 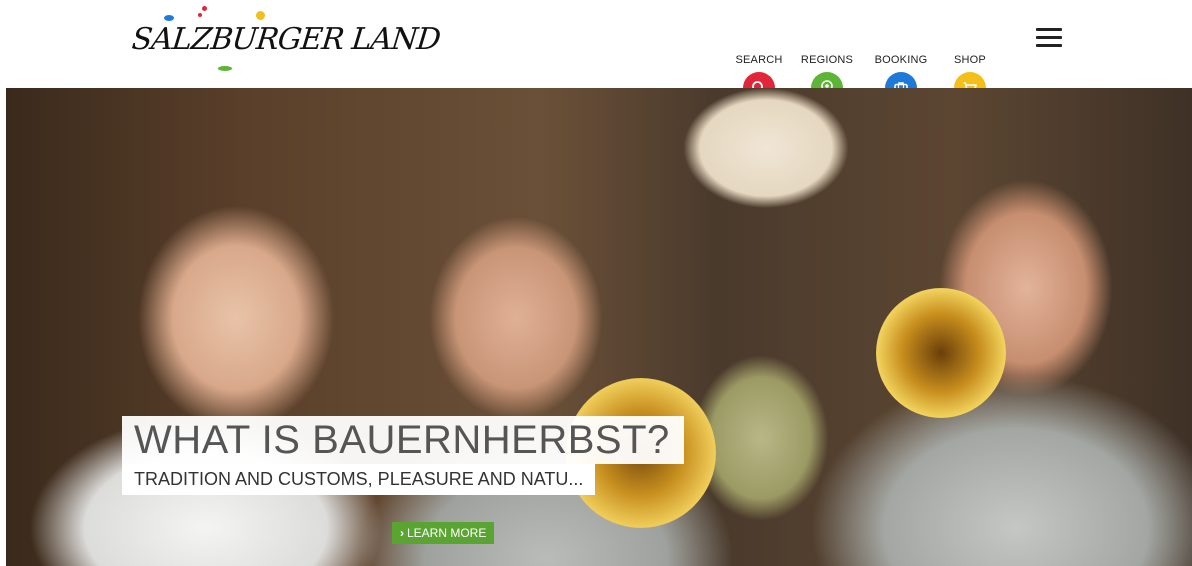 I want to click on nav-shop-label: SHOP, so click(x=970, y=60).